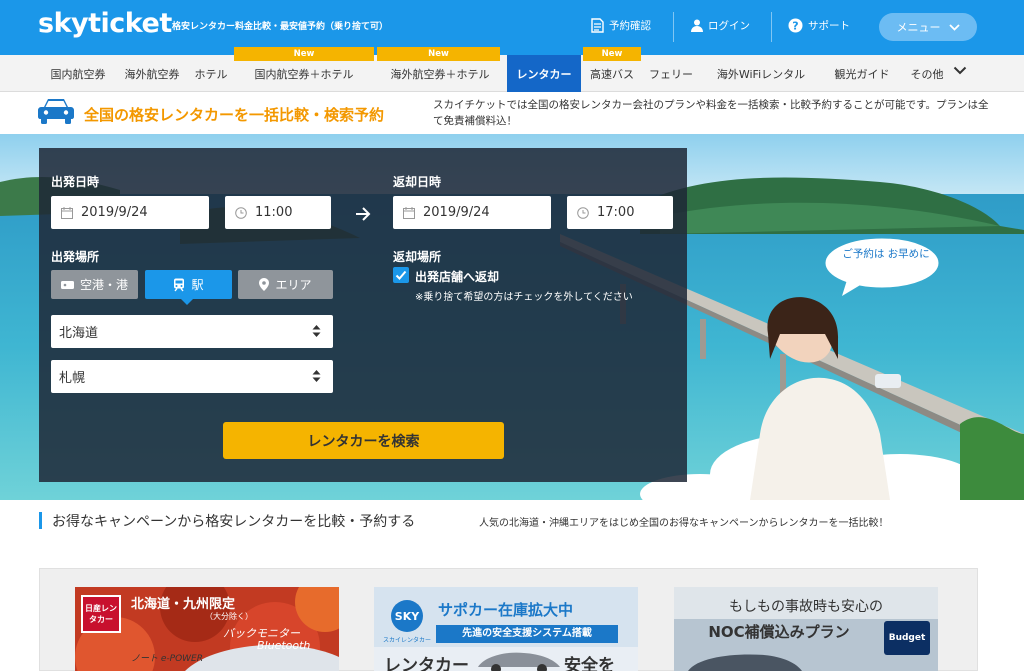 The image size is (1024, 671). What do you see at coordinates (882, 267) in the screenshot?
I see `speech-bubble` at bounding box center [882, 267].